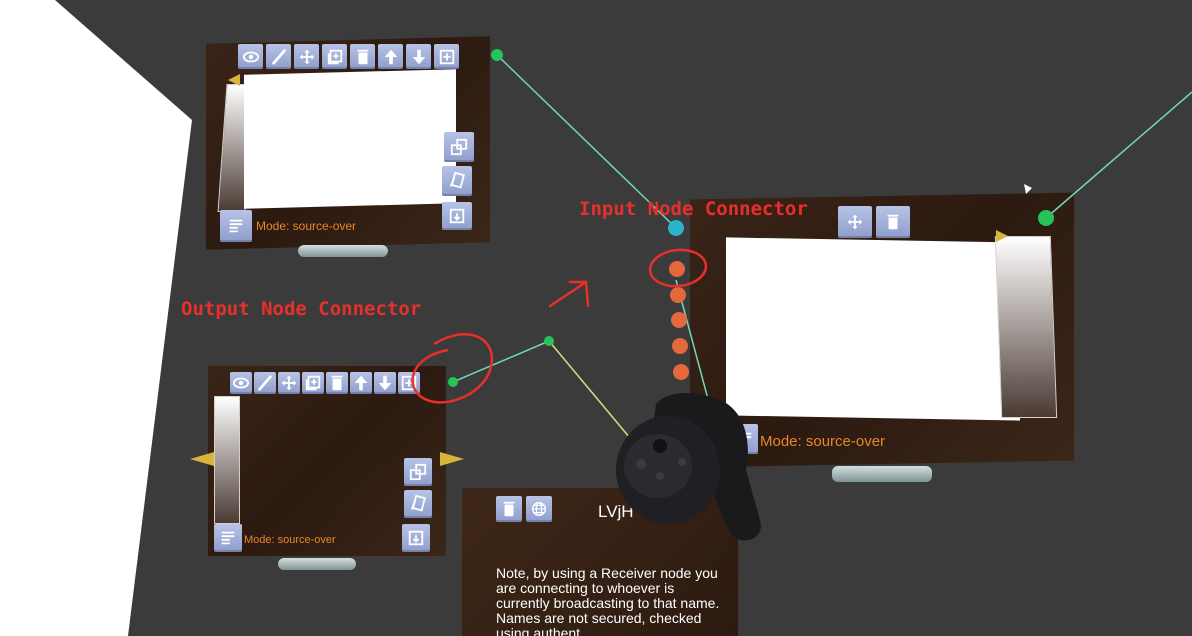  What do you see at coordinates (693, 209) in the screenshot?
I see `input-connector-label: Input Node Connector` at bounding box center [693, 209].